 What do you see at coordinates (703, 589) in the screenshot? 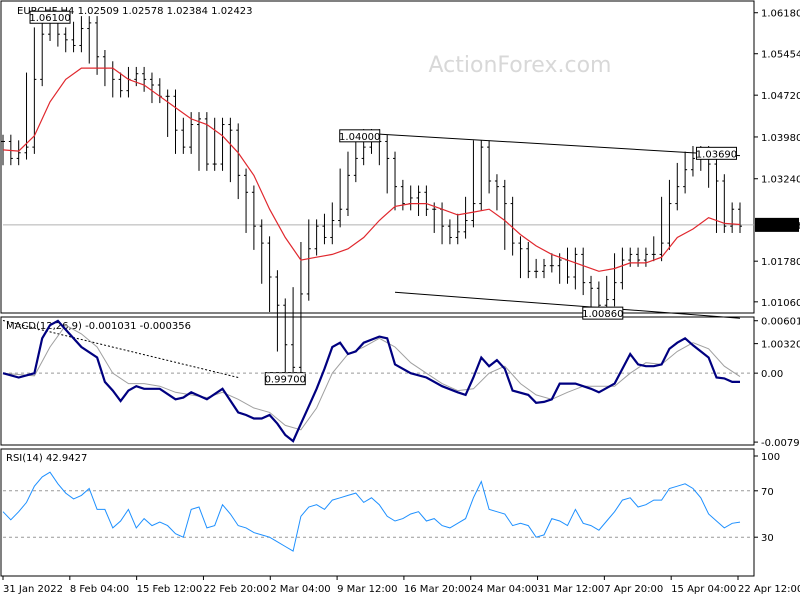
I see `x-tick-label: 15 Apr 04:00` at bounding box center [703, 589].